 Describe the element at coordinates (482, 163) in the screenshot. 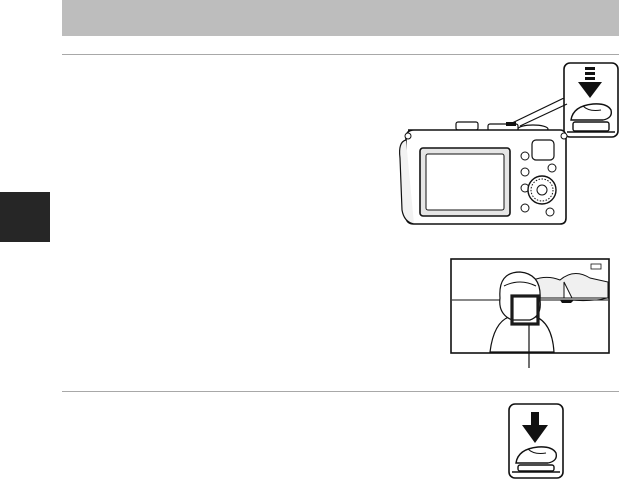

I see `camera-back-view-icon` at that location.